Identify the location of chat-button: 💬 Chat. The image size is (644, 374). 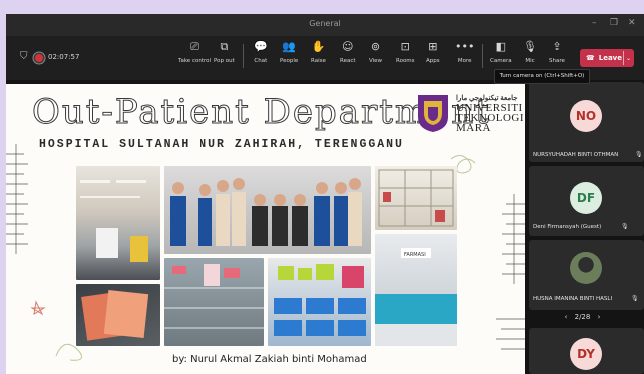
(261, 52).